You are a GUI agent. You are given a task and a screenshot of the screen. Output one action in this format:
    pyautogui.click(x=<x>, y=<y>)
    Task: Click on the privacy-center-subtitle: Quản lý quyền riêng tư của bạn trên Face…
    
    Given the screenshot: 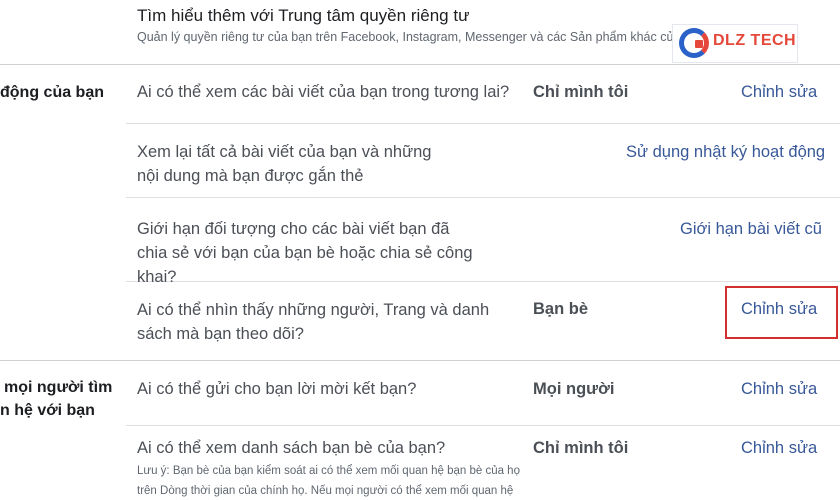 What is the action you would take?
    pyautogui.click(x=424, y=37)
    